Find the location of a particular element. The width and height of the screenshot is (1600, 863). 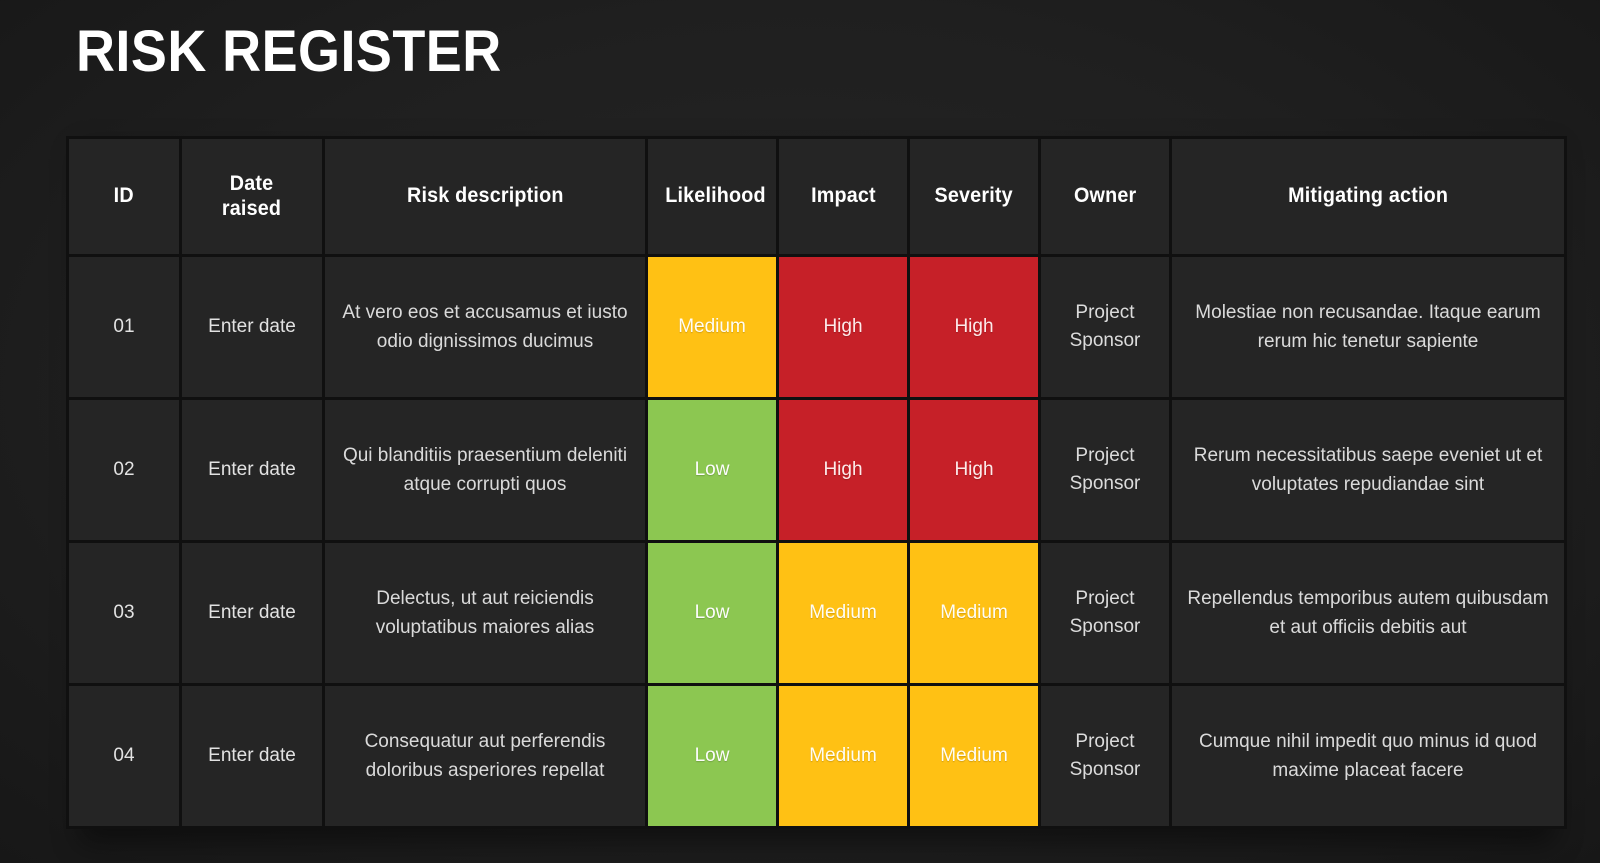

column-header-id-label: ID is located at coordinates (124, 196).